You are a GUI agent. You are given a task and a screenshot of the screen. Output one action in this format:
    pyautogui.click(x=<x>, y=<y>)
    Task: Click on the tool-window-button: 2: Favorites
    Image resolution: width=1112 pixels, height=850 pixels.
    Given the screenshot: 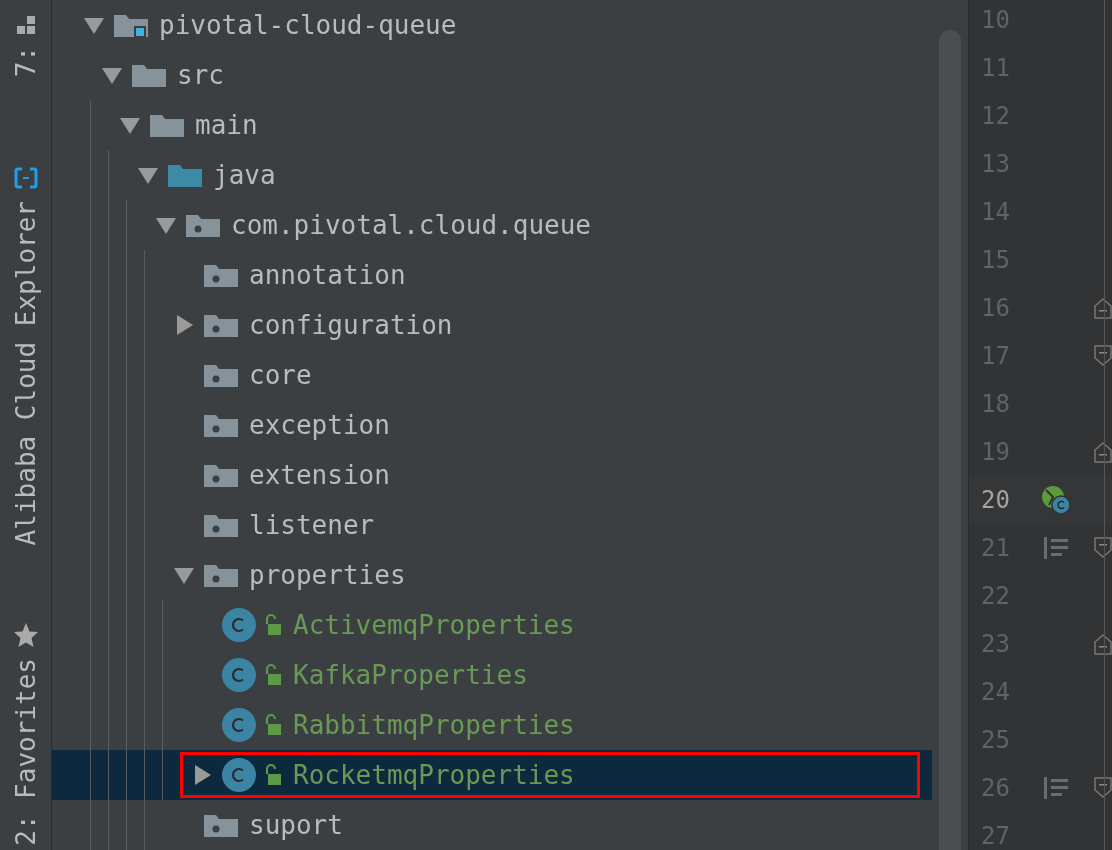 What is the action you would take?
    pyautogui.click(x=25, y=729)
    